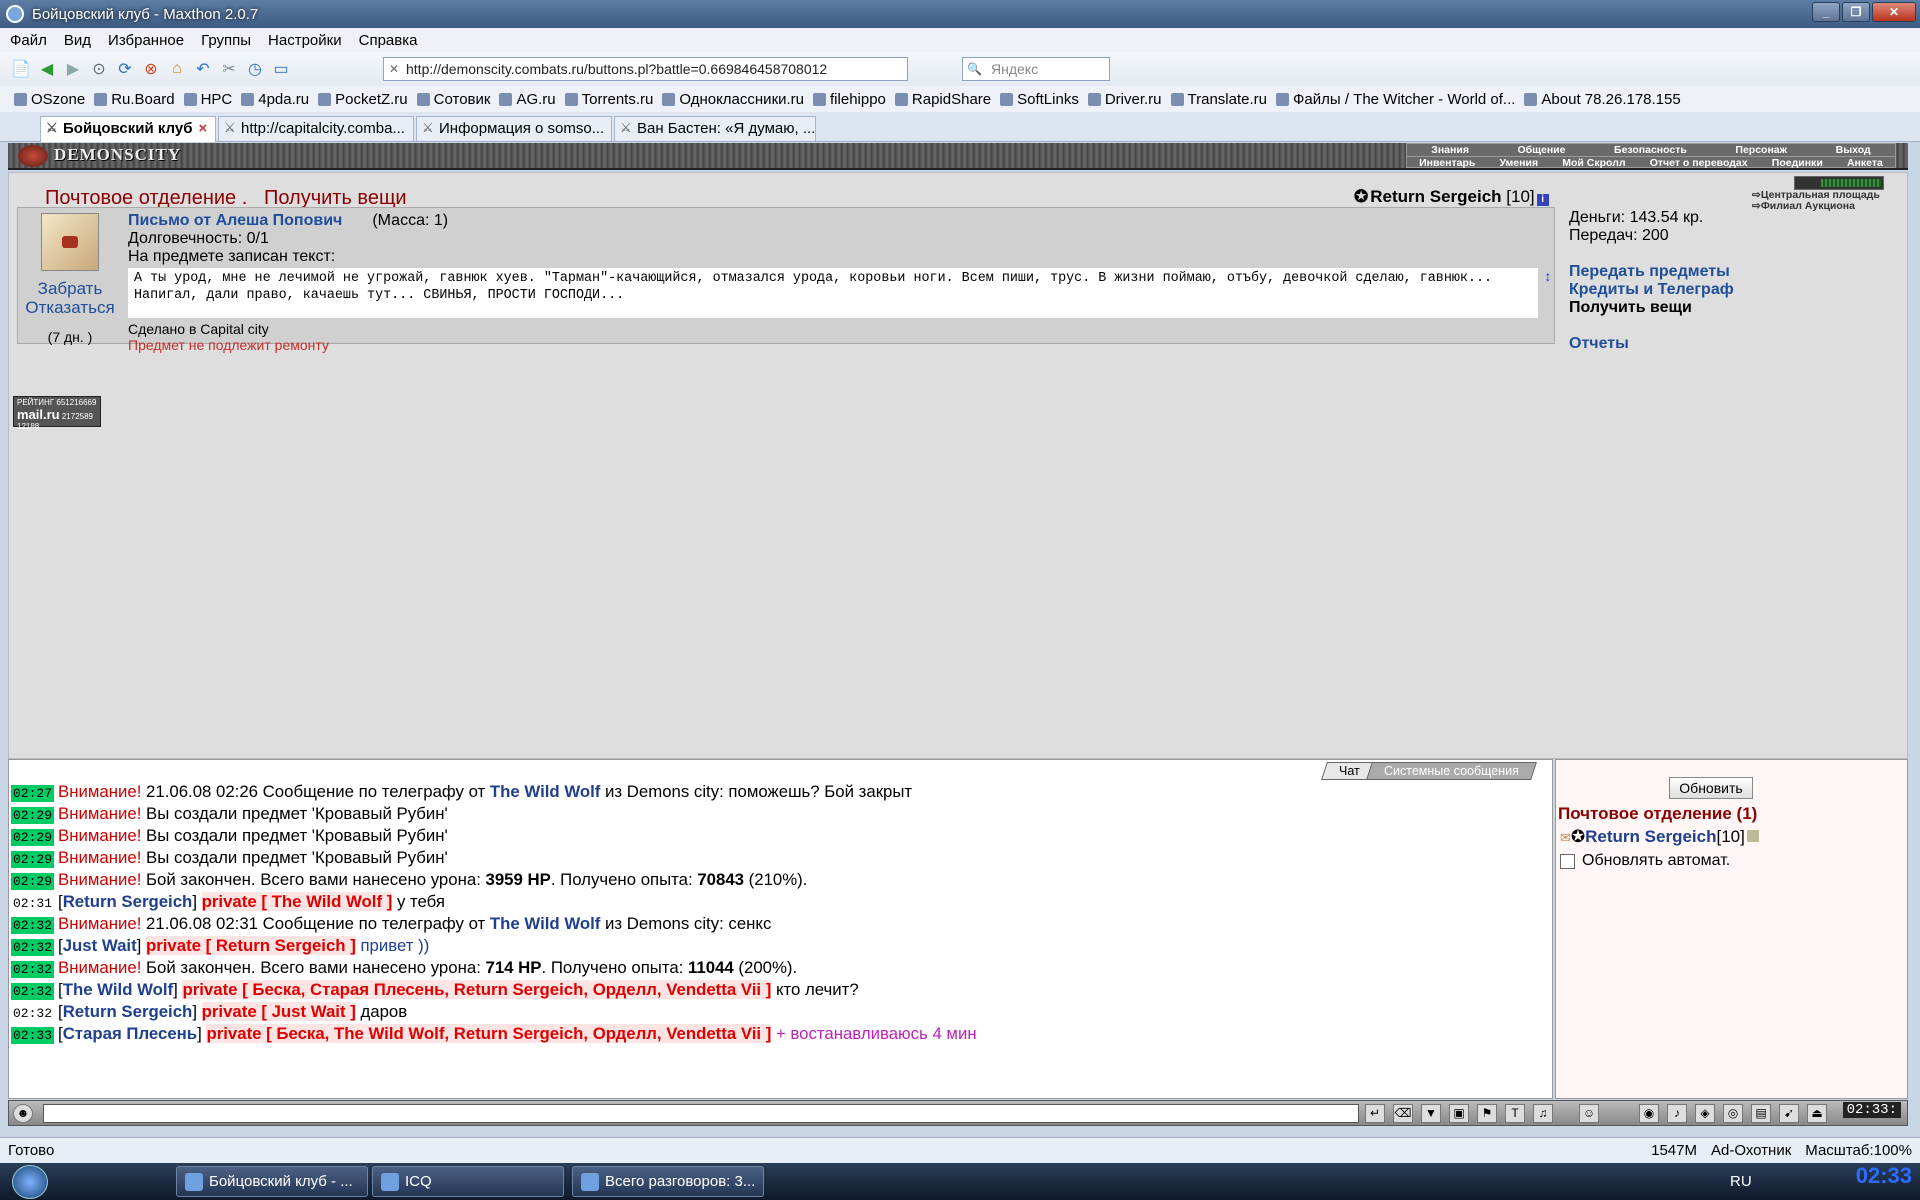 The image size is (1920, 1200). What do you see at coordinates (226, 40) in the screenshot?
I see `menu-groups: Группы` at bounding box center [226, 40].